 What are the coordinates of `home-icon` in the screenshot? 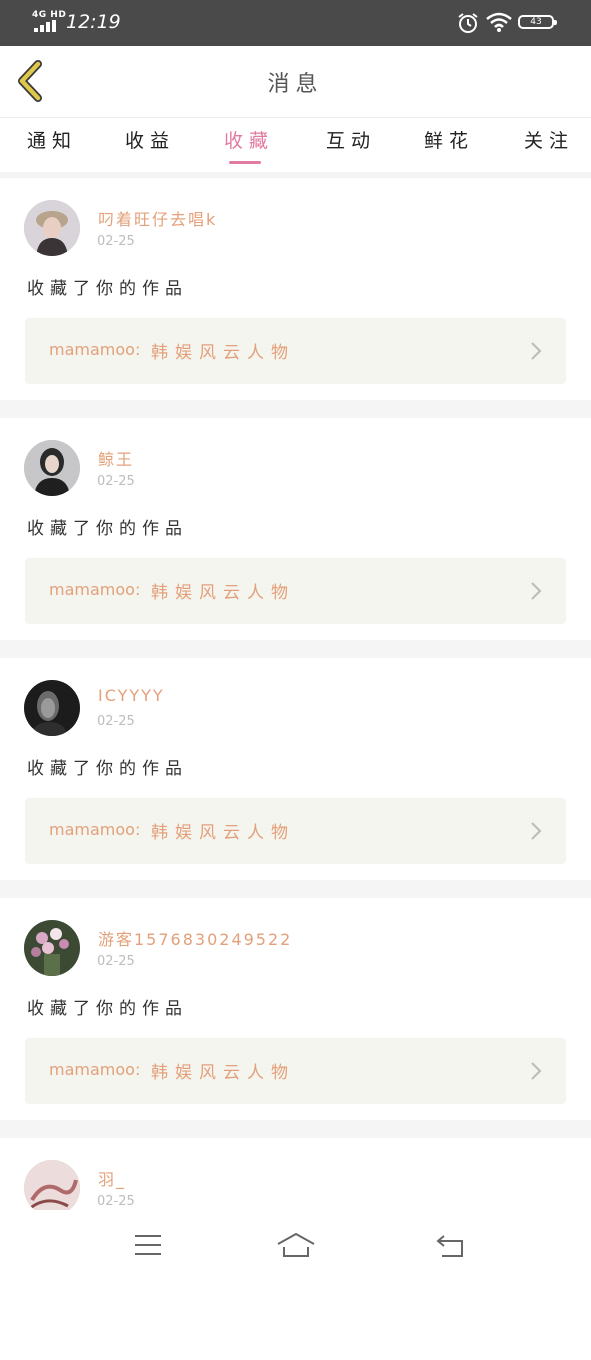 It's located at (296, 1245).